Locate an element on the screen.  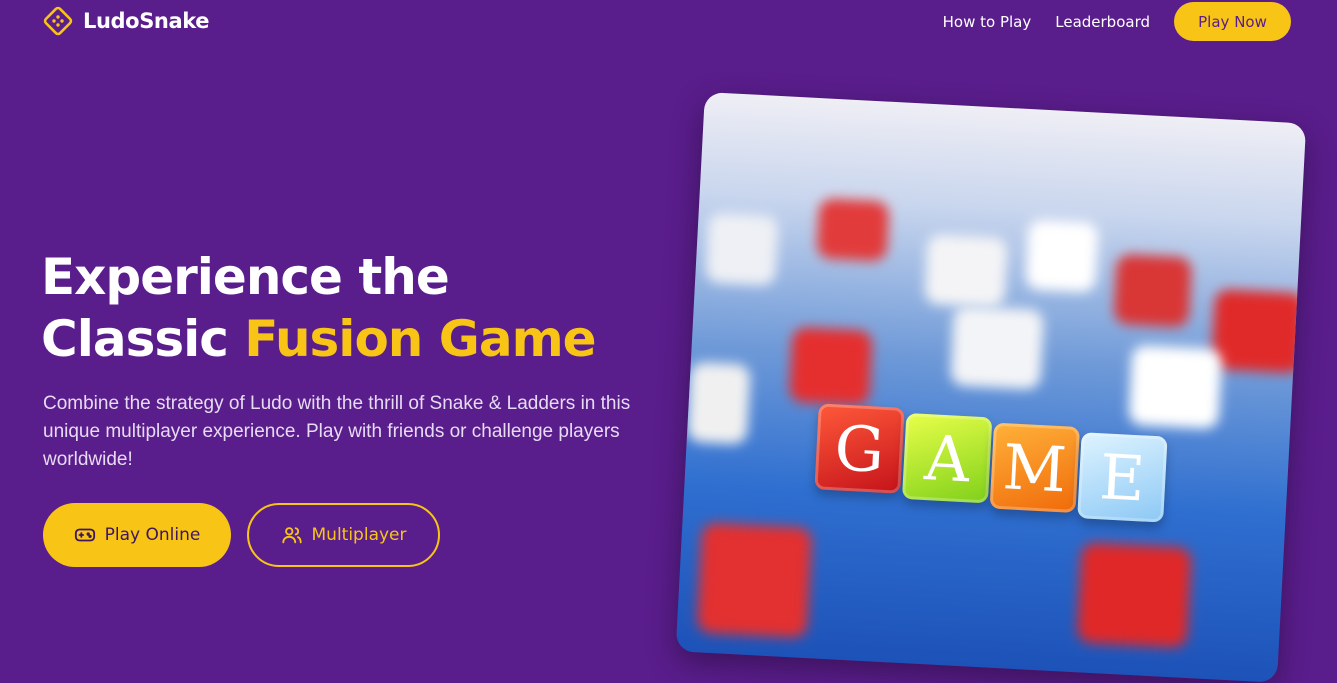
dice-m: M is located at coordinates (1034, 467).